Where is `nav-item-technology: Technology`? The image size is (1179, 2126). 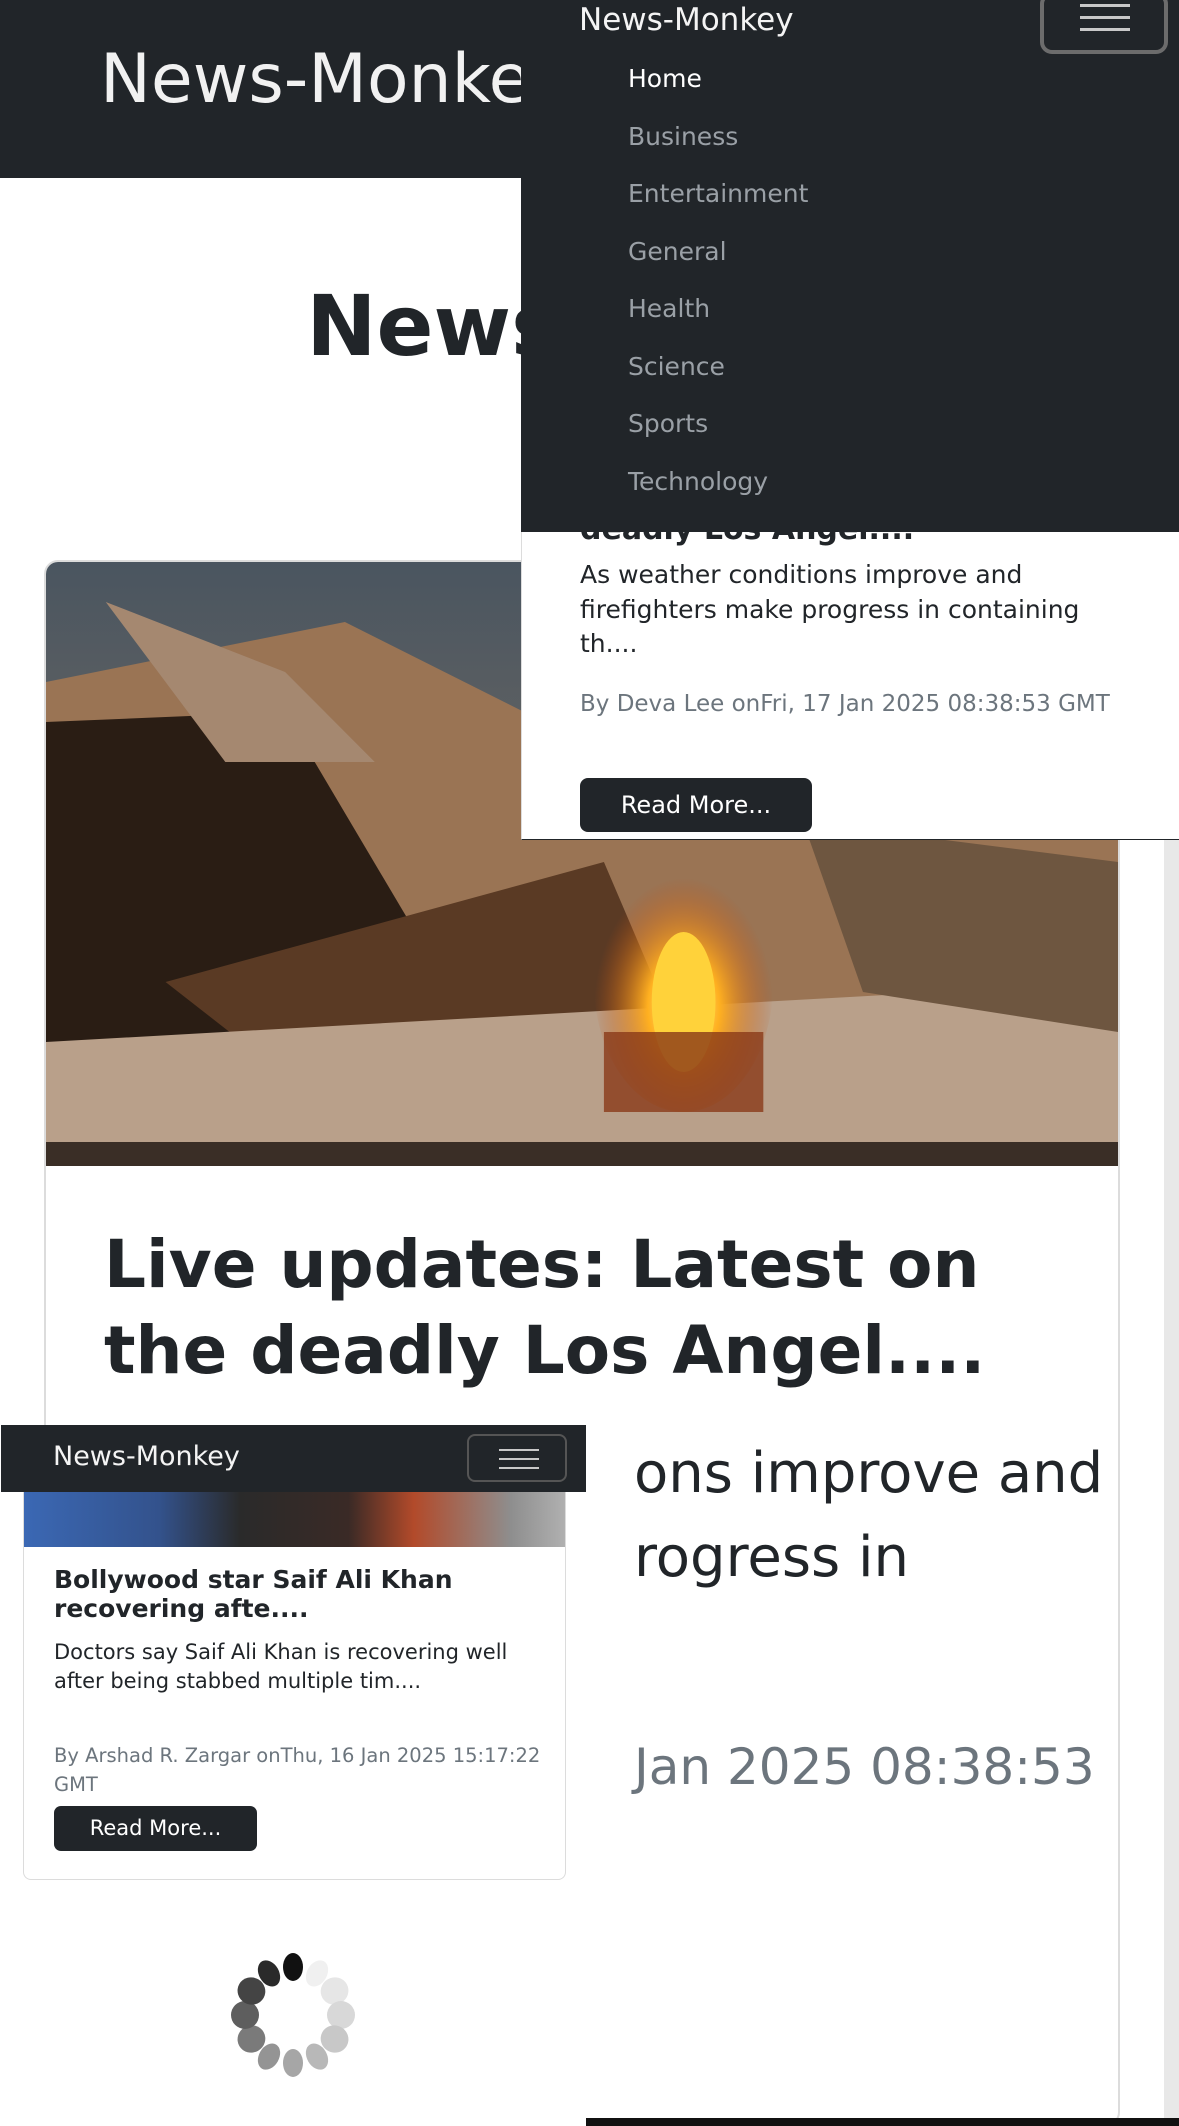 nav-item-technology: Technology is located at coordinates (718, 492).